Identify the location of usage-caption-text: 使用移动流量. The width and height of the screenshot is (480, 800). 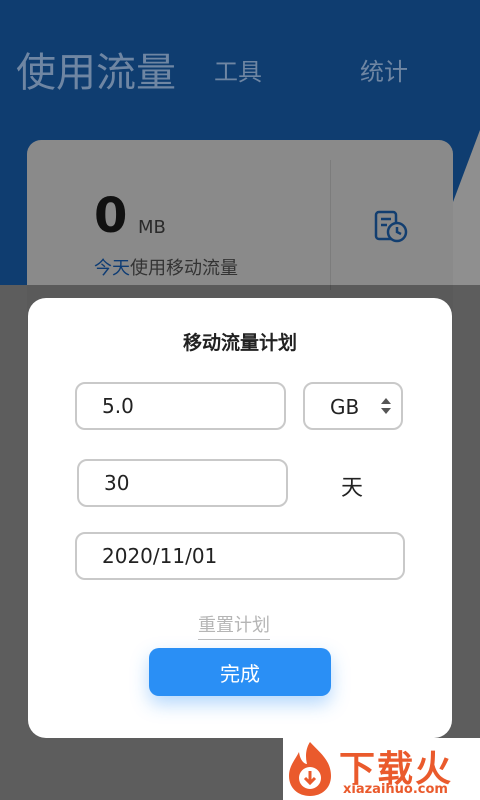
(184, 268).